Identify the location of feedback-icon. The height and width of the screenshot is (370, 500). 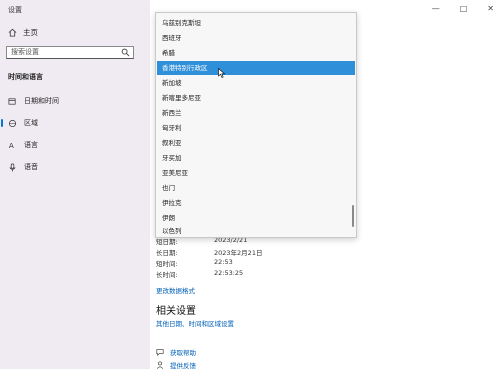
(160, 365).